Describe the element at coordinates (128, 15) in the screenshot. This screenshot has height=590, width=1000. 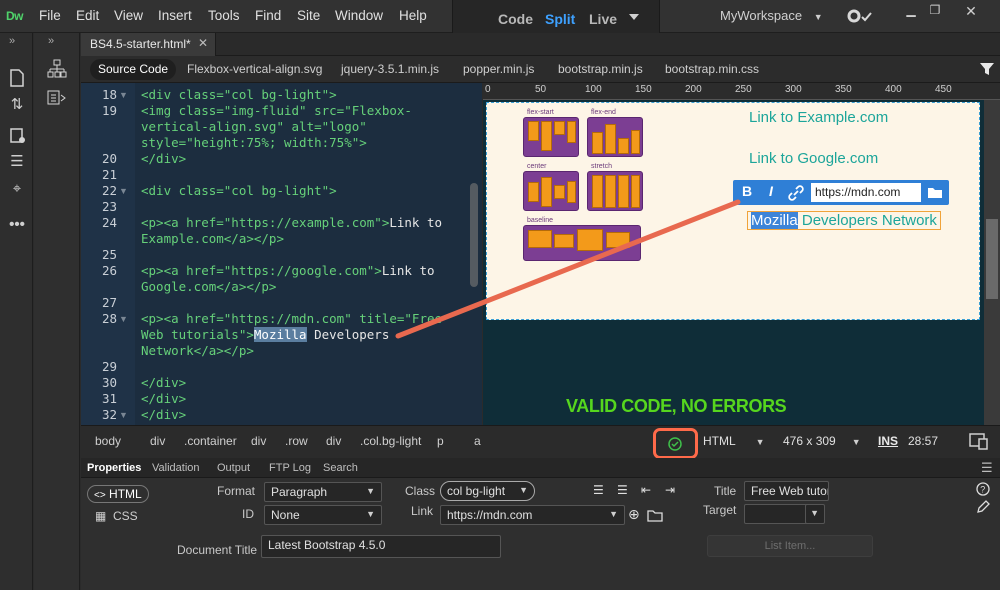
I see `menu-view: View` at that location.